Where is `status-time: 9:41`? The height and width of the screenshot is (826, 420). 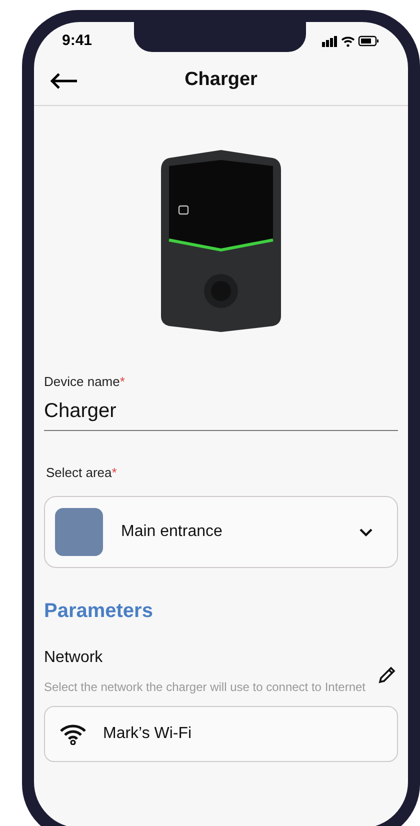 status-time: 9:41 is located at coordinates (77, 40).